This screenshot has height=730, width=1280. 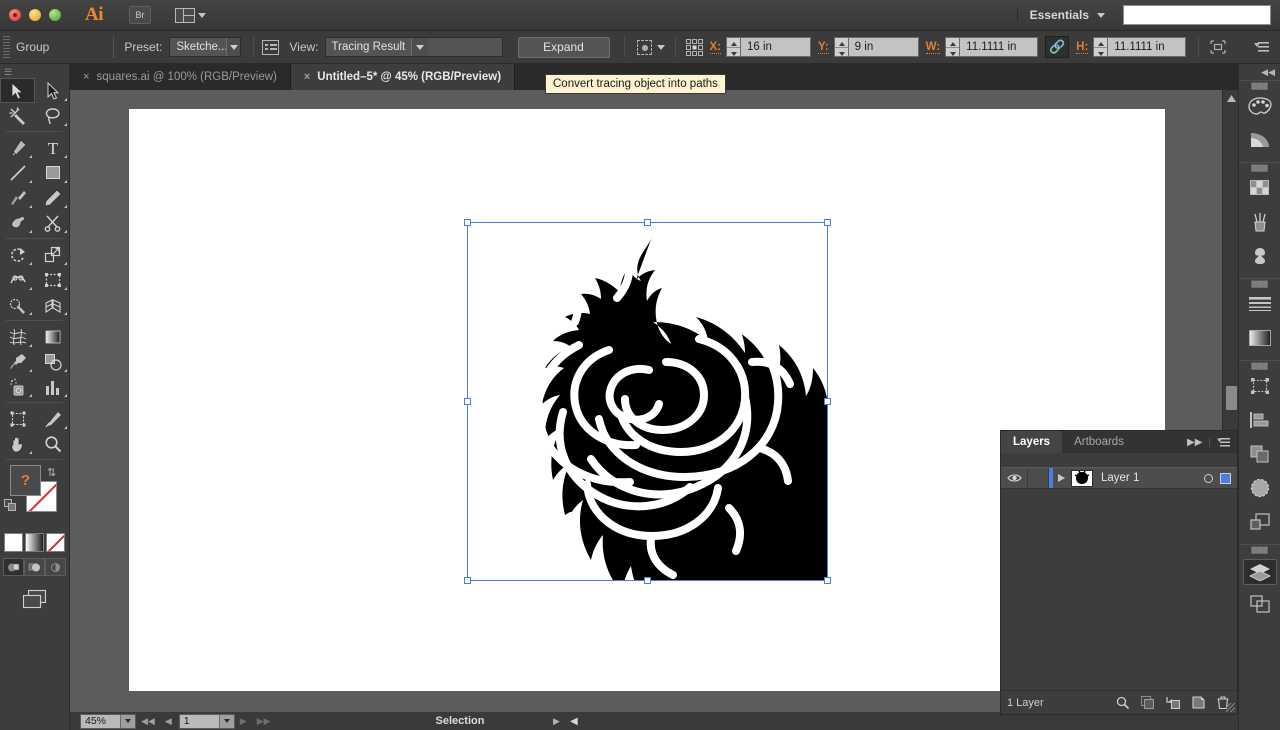 I want to click on zoom-level-dropdown: 45%, so click(x=108, y=721).